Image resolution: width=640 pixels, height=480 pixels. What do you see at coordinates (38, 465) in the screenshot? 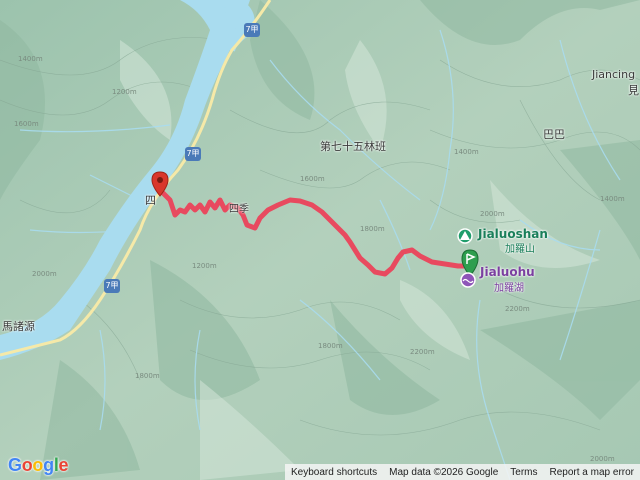
I see `google-logo: Google` at bounding box center [38, 465].